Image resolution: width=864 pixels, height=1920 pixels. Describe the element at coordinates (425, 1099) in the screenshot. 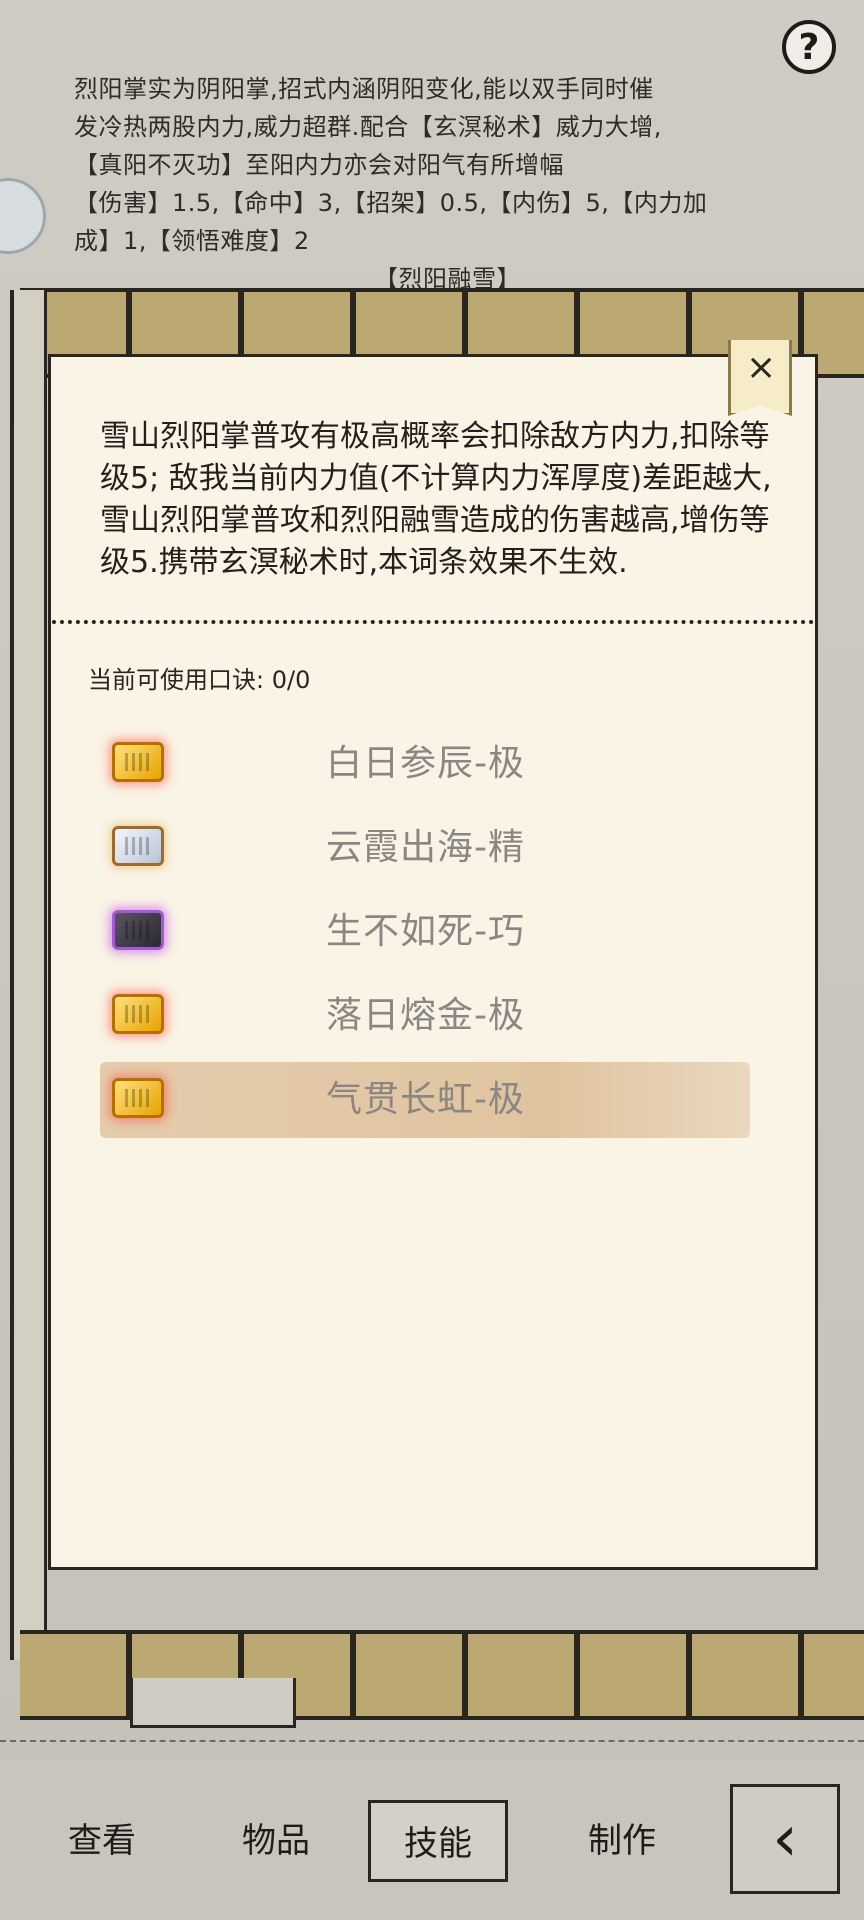

I see `formula-name: 气贯长虹-极` at that location.